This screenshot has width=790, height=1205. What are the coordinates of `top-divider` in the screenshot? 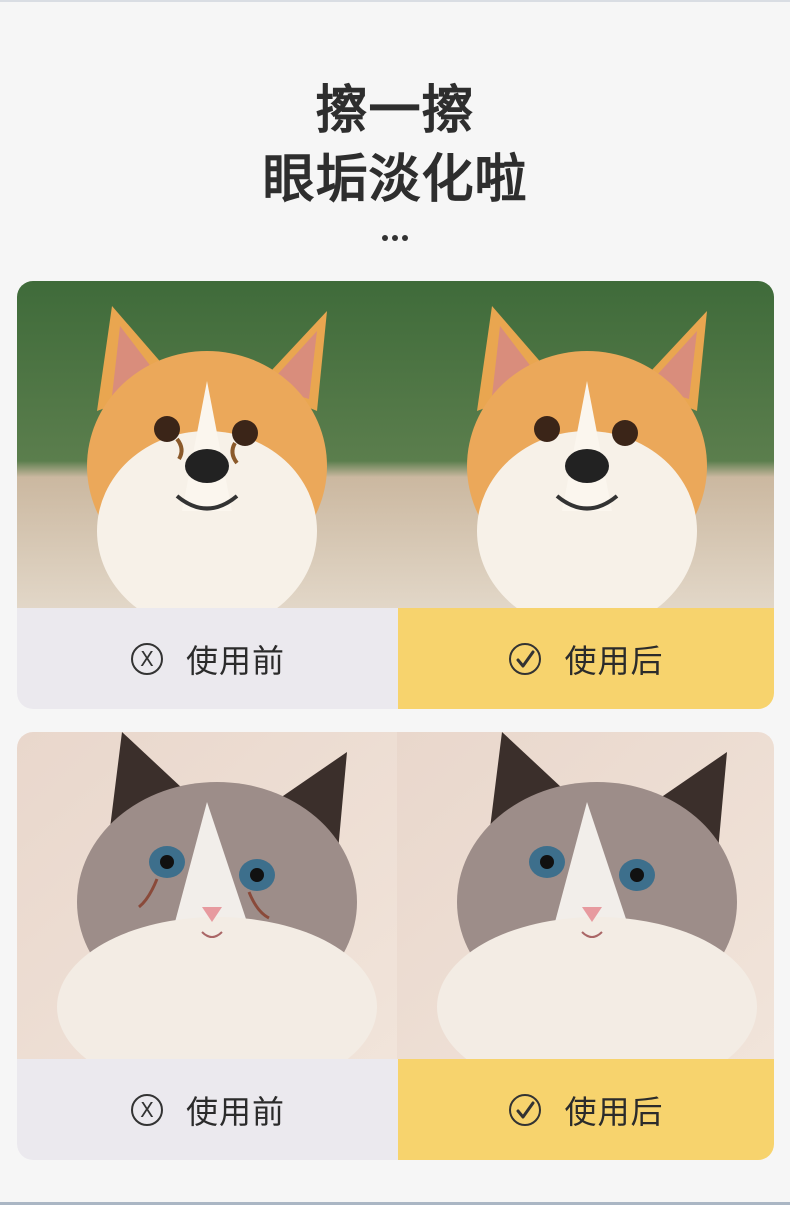 It's located at (395, 1).